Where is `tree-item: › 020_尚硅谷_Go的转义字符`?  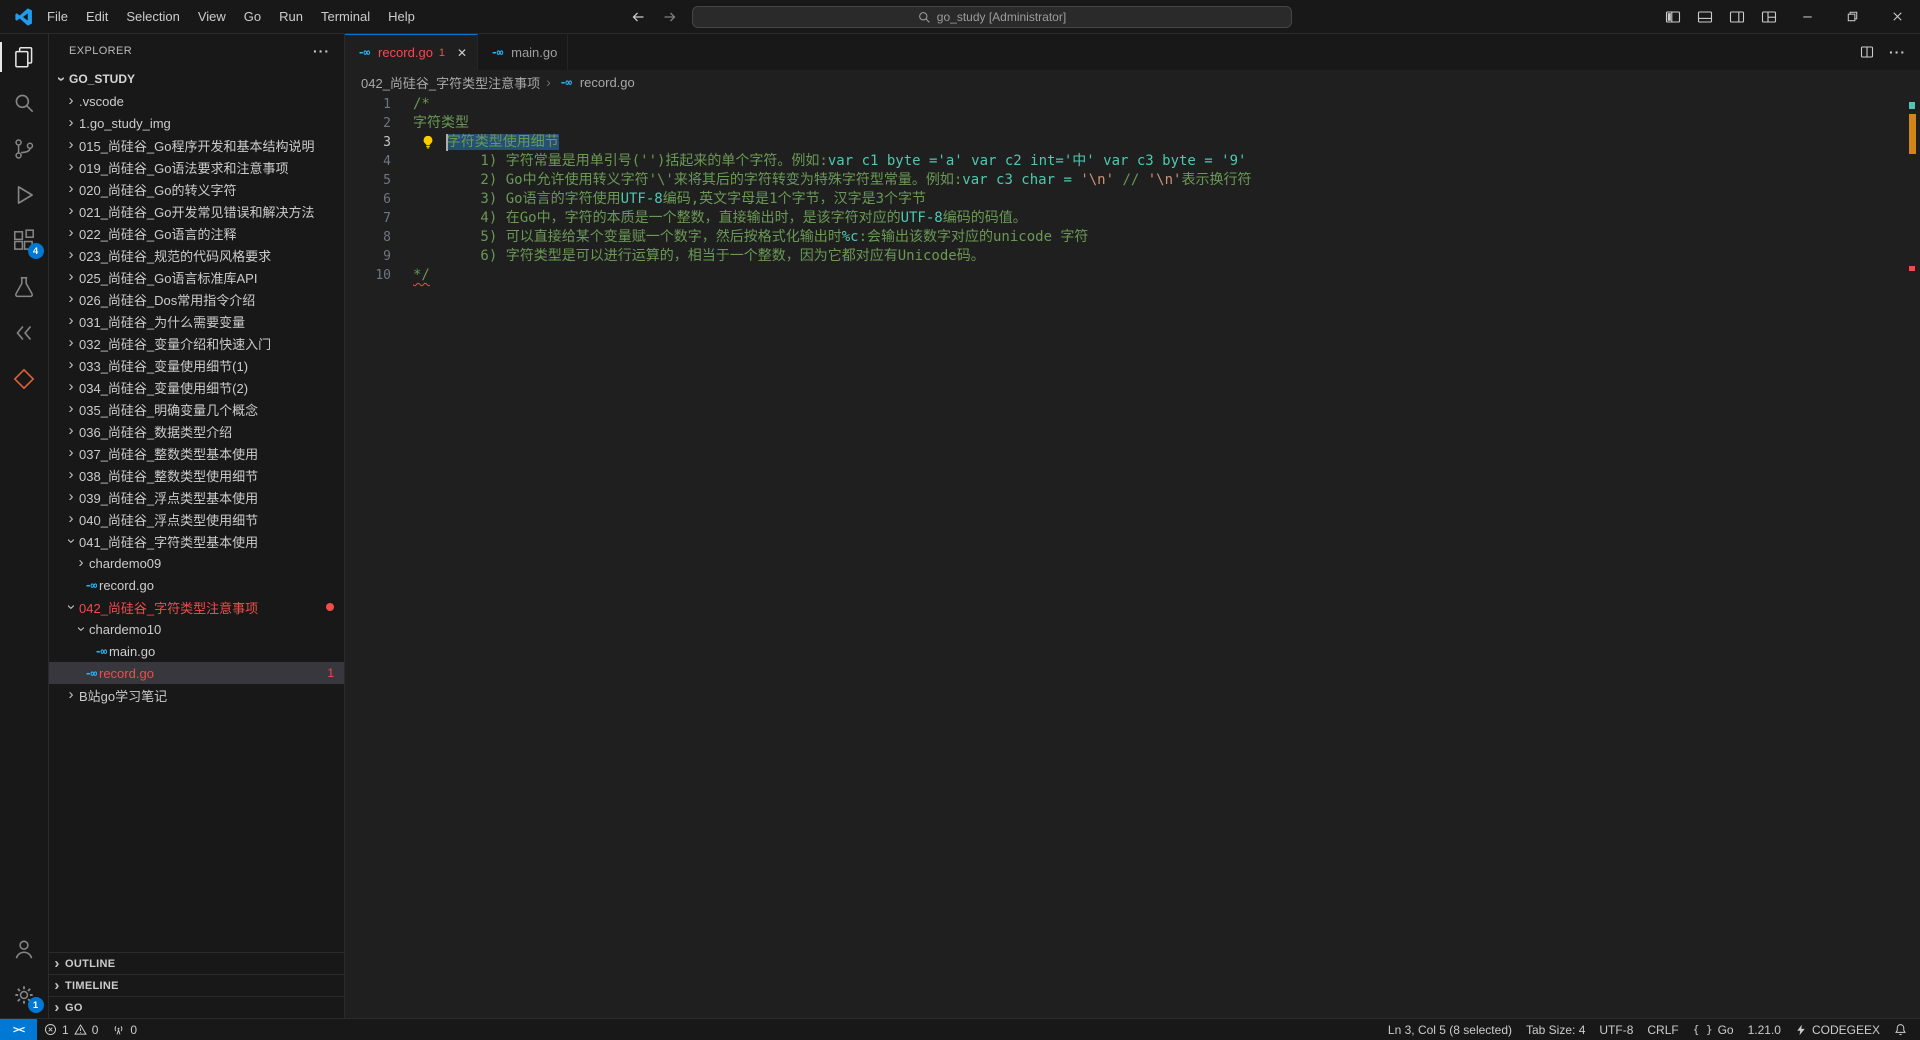
tree-item: › 020_尚硅谷_Go的转义字符 is located at coordinates (196, 189).